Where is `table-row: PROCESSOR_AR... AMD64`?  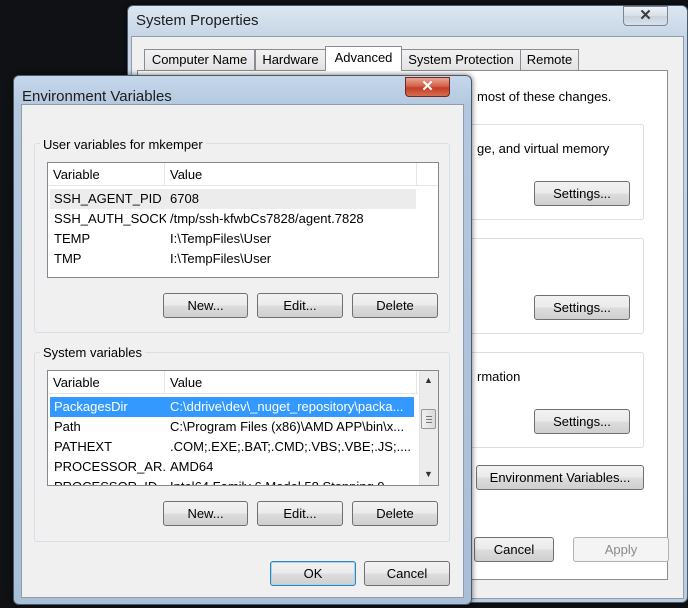 table-row: PROCESSOR_AR... AMD64 is located at coordinates (232, 467).